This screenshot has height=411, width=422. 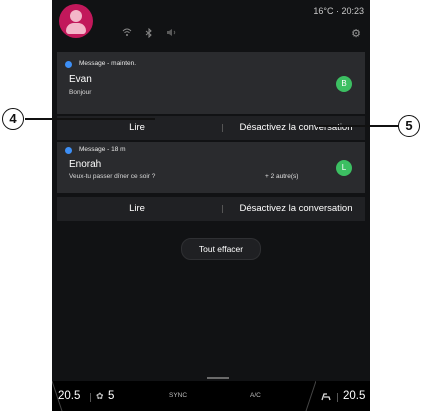 I want to click on right-notch-decor, so click(x=310, y=396).